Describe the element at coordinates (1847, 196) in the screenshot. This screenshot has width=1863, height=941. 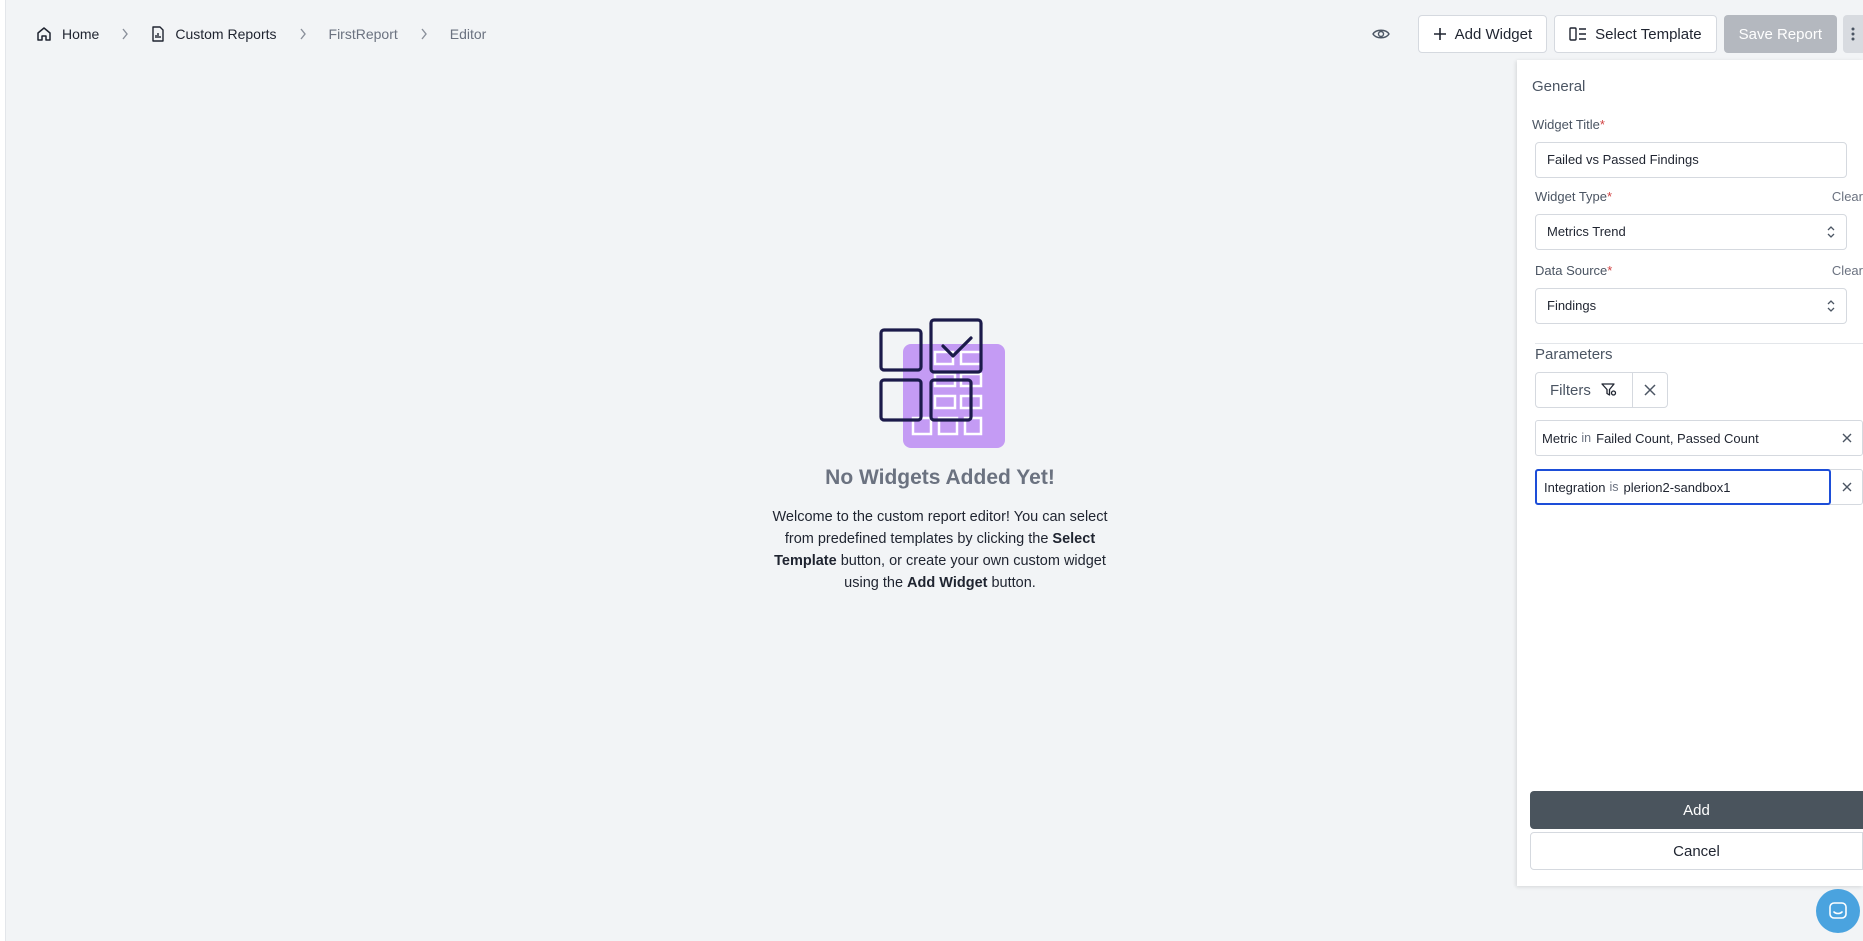
I see `widget-type-clear-link: Clear` at that location.